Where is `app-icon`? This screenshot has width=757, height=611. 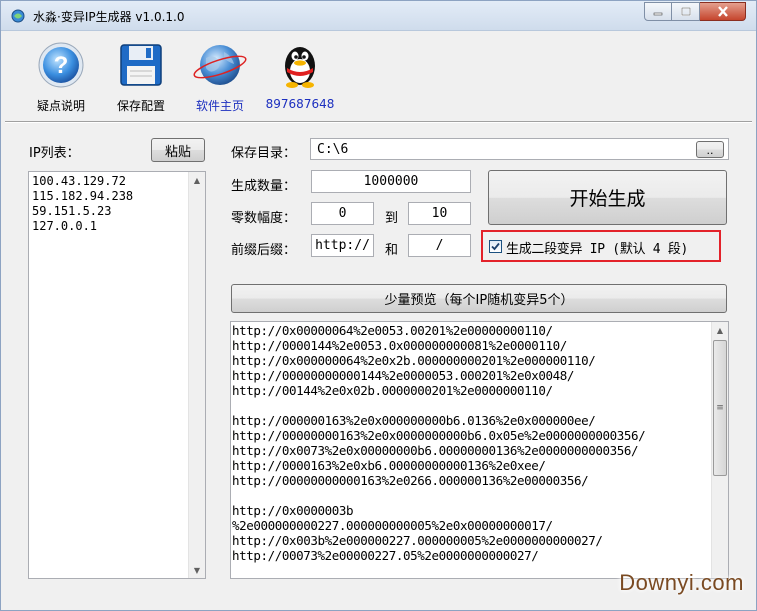 app-icon is located at coordinates (18, 16).